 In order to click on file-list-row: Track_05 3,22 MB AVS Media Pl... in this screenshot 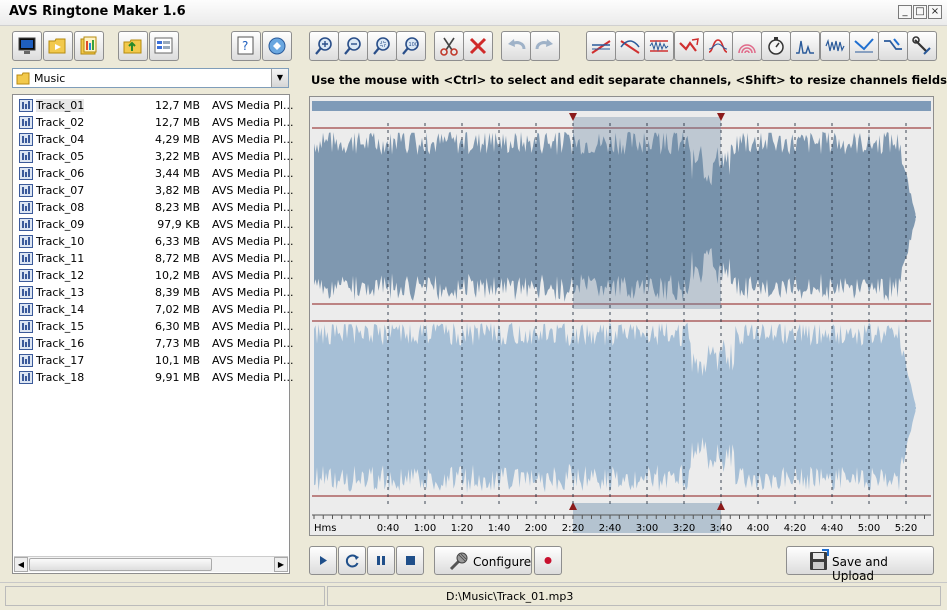, I will do `click(155, 156)`.